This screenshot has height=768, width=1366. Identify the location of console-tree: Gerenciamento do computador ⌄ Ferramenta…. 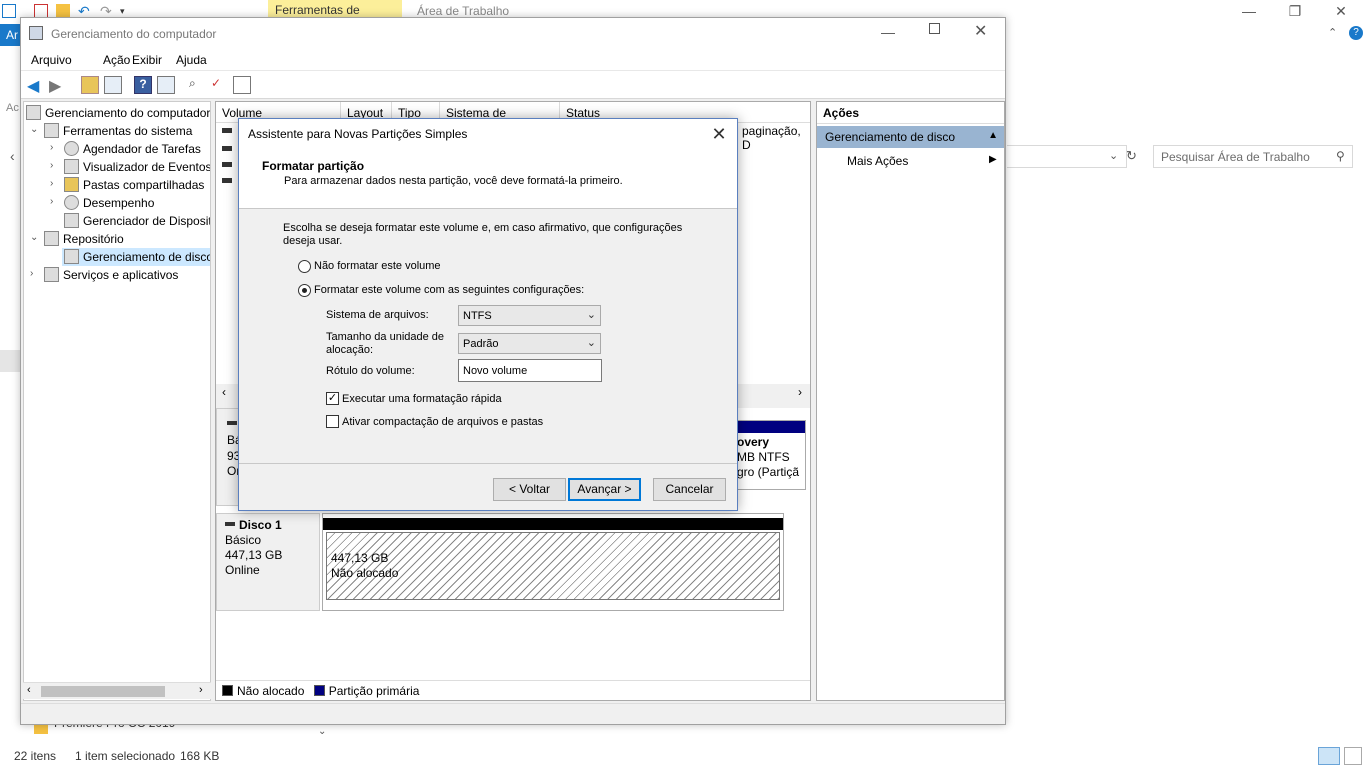
(117, 401).